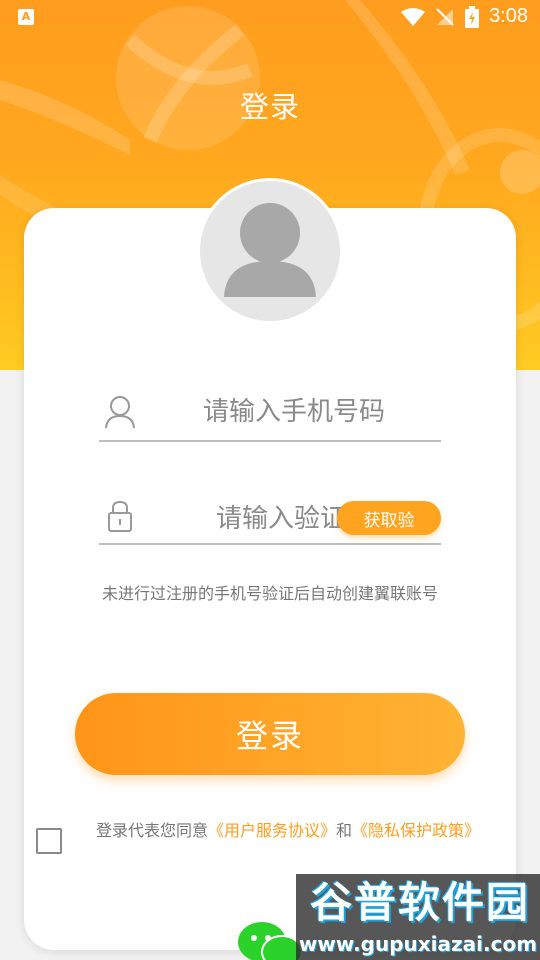 This screenshot has height=960, width=540. I want to click on no-signal-icon, so click(445, 16).